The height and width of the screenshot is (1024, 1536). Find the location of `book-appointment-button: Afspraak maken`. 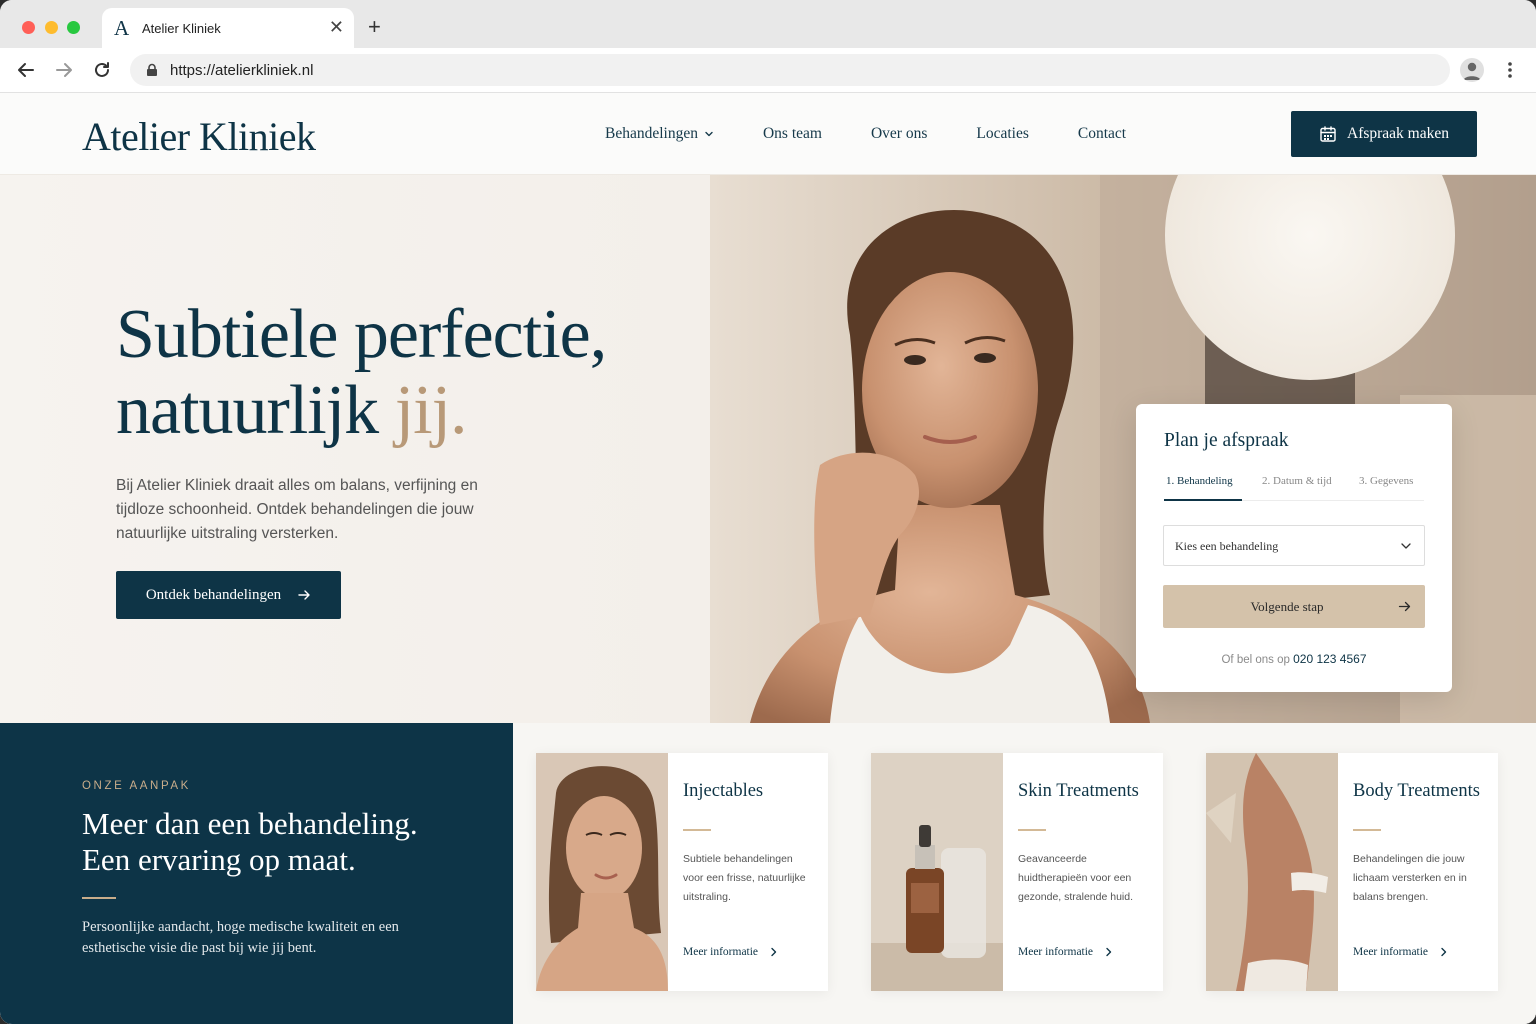

book-appointment-button: Afspraak maken is located at coordinates (1384, 134).